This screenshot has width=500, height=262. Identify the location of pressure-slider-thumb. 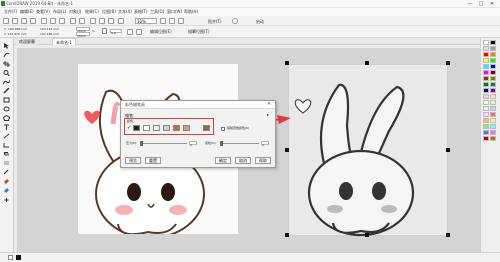
(141, 143).